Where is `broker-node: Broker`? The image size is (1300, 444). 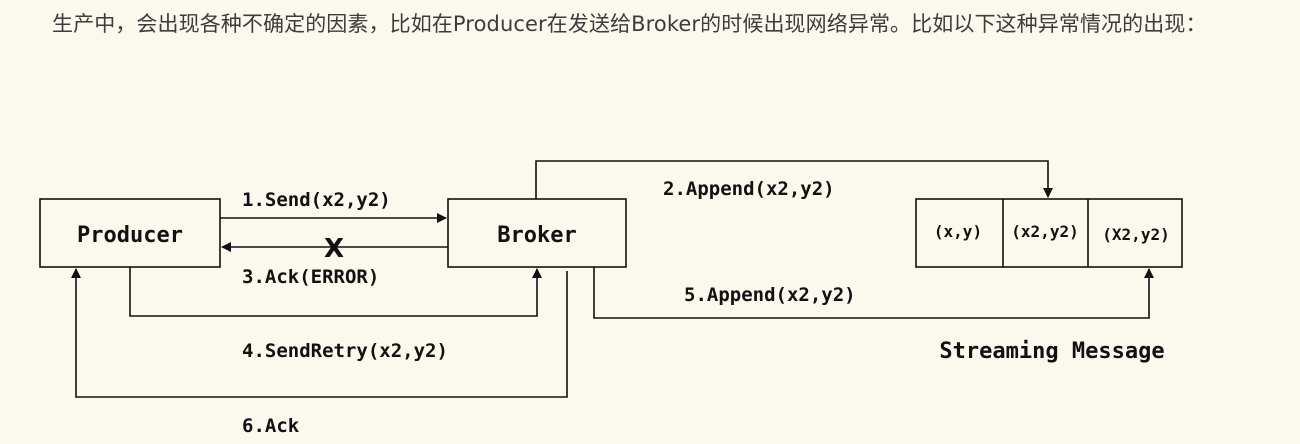
broker-node: Broker is located at coordinates (537, 233).